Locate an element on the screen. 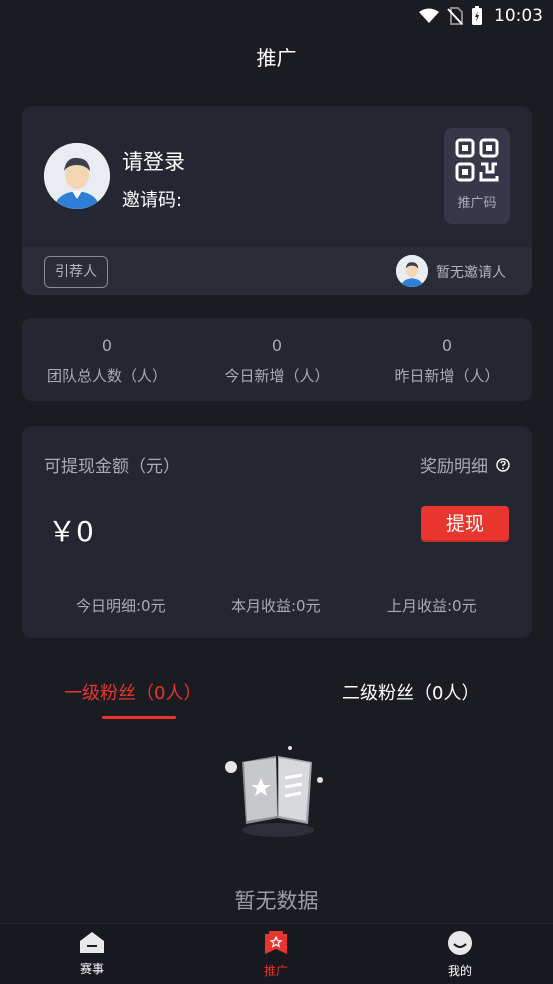 The image size is (553, 984). withdrawable-label: 可提现金额（元） is located at coordinates (112, 467).